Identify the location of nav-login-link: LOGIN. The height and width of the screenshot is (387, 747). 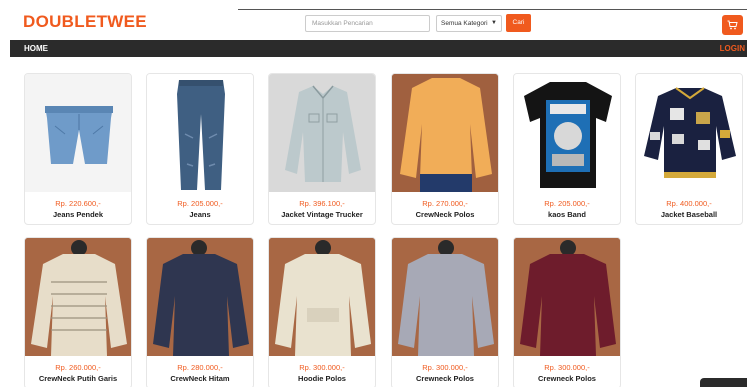
(732, 48).